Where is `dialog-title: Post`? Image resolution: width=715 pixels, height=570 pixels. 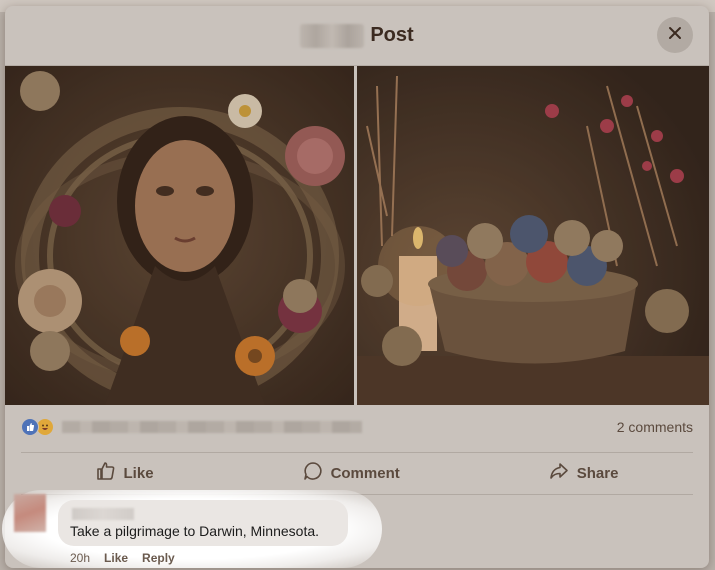 dialog-title: Post is located at coordinates (392, 35).